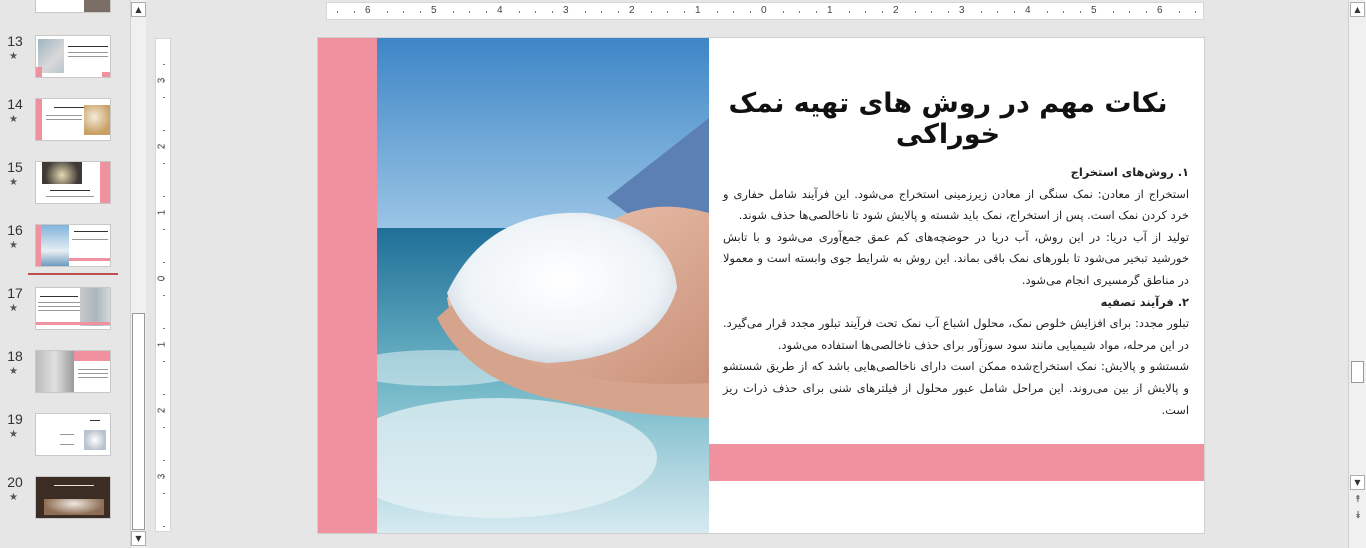 The width and height of the screenshot is (1366, 548). Describe the element at coordinates (1358, 516) in the screenshot. I see `next-slide-icon: ⯯` at that location.